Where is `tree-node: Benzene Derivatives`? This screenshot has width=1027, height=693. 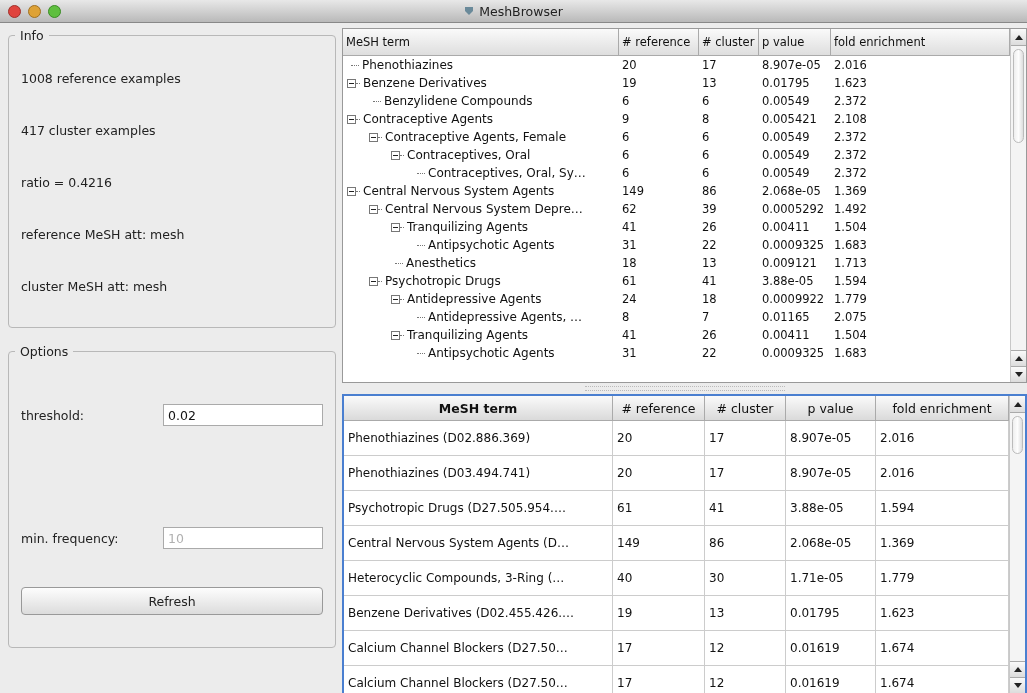 tree-node: Benzene Derivatives is located at coordinates (425, 83).